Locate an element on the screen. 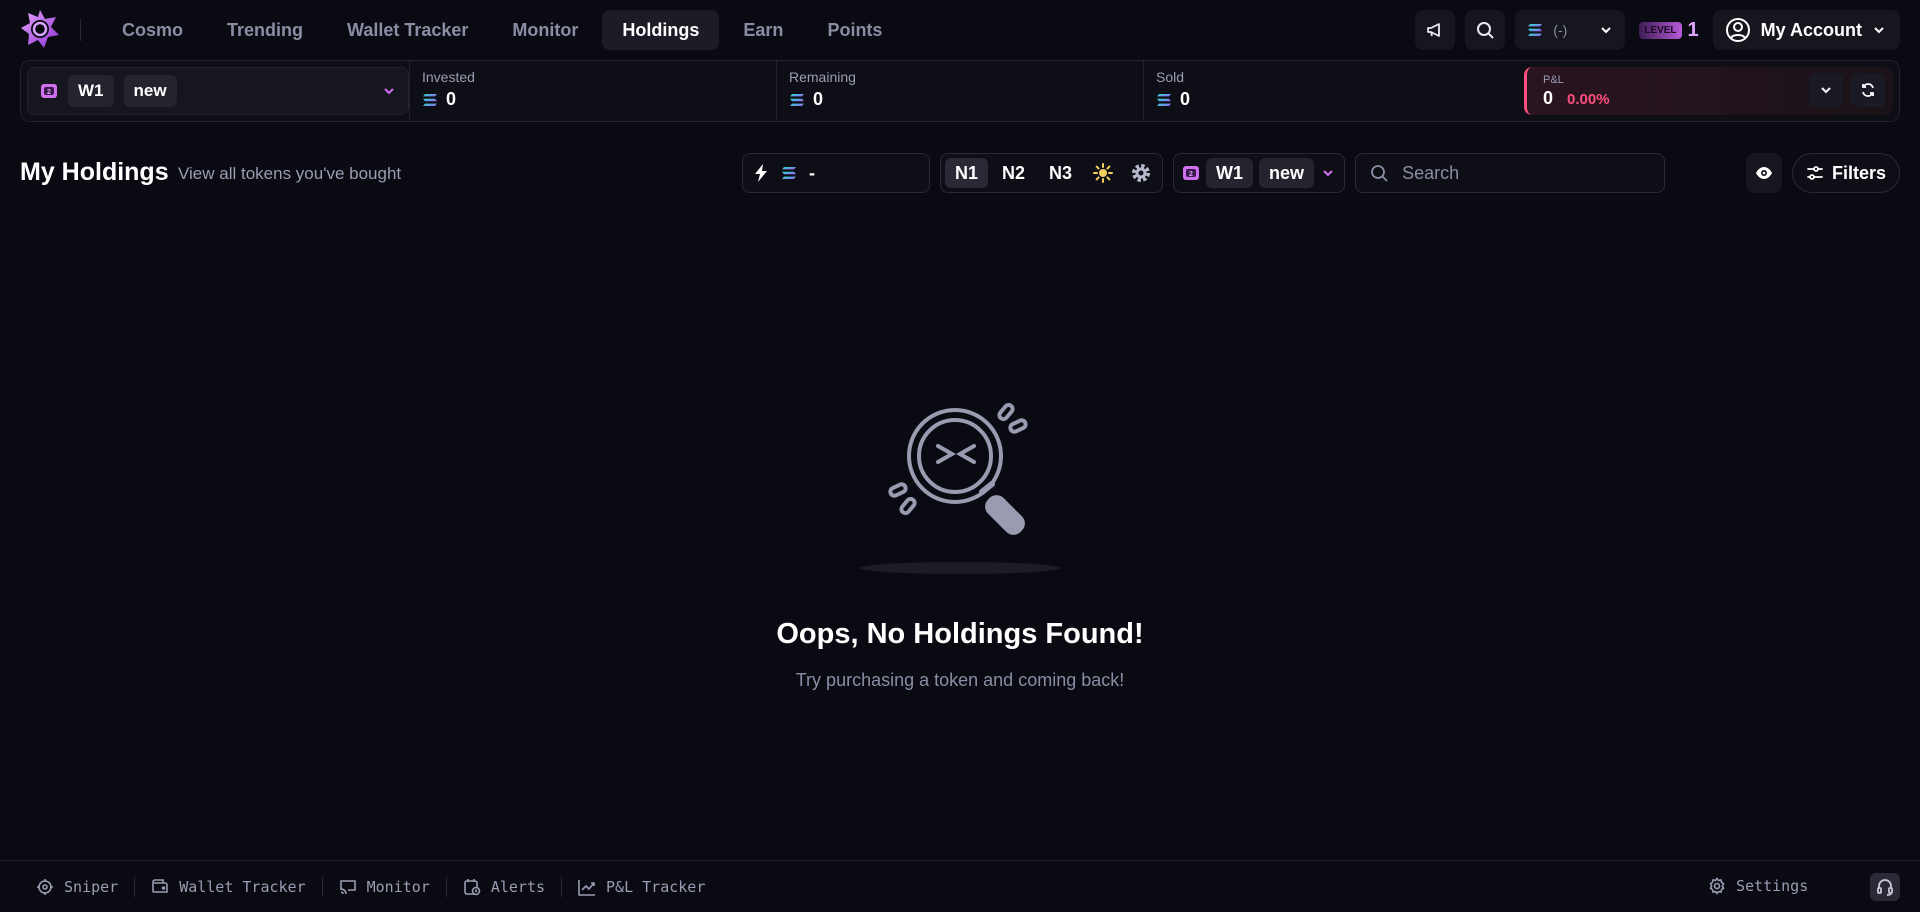 Image resolution: width=1920 pixels, height=912 pixels. tab-wallet-tracker: Wallet Tracker is located at coordinates (407, 30).